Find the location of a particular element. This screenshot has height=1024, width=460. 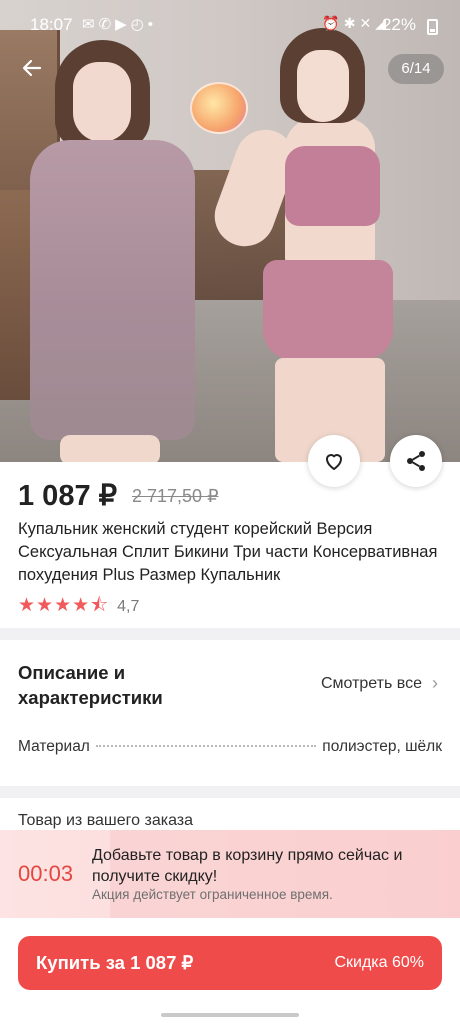

system-icons: ⏰✱✕◢ is located at coordinates (356, 23).